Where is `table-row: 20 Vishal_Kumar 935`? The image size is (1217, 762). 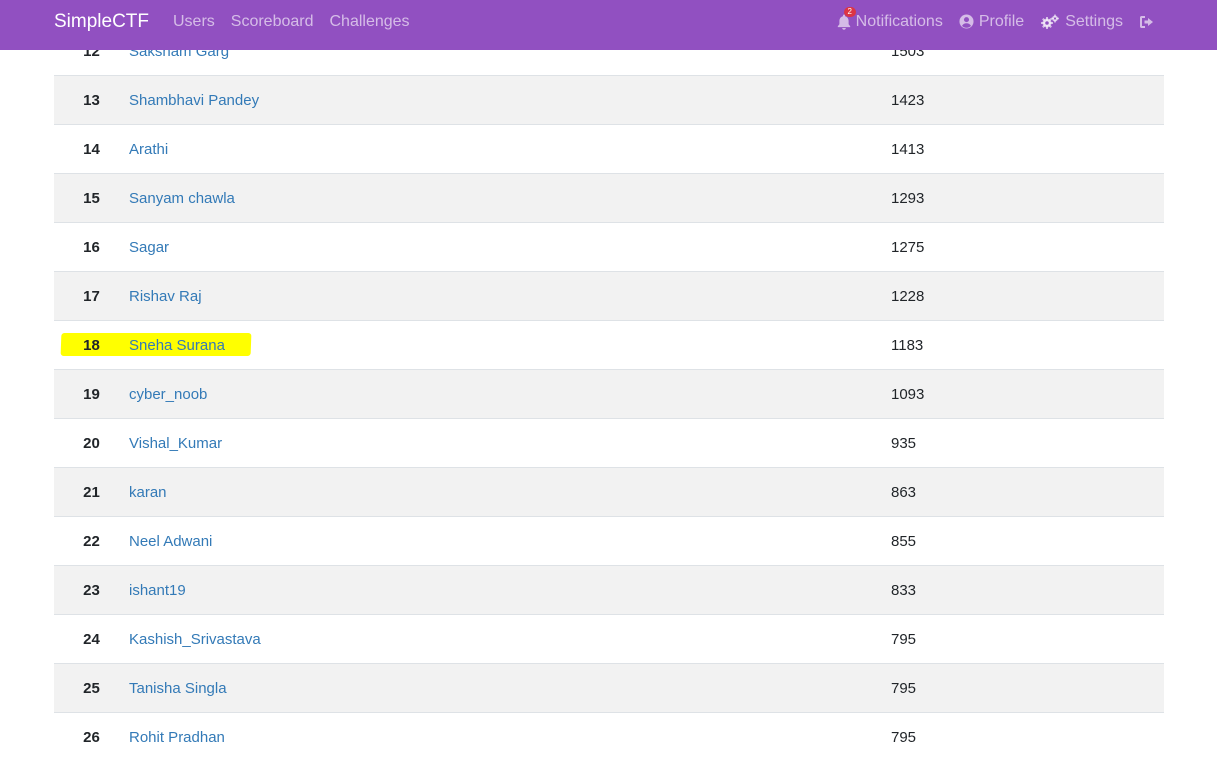 table-row: 20 Vishal_Kumar 935 is located at coordinates (609, 443).